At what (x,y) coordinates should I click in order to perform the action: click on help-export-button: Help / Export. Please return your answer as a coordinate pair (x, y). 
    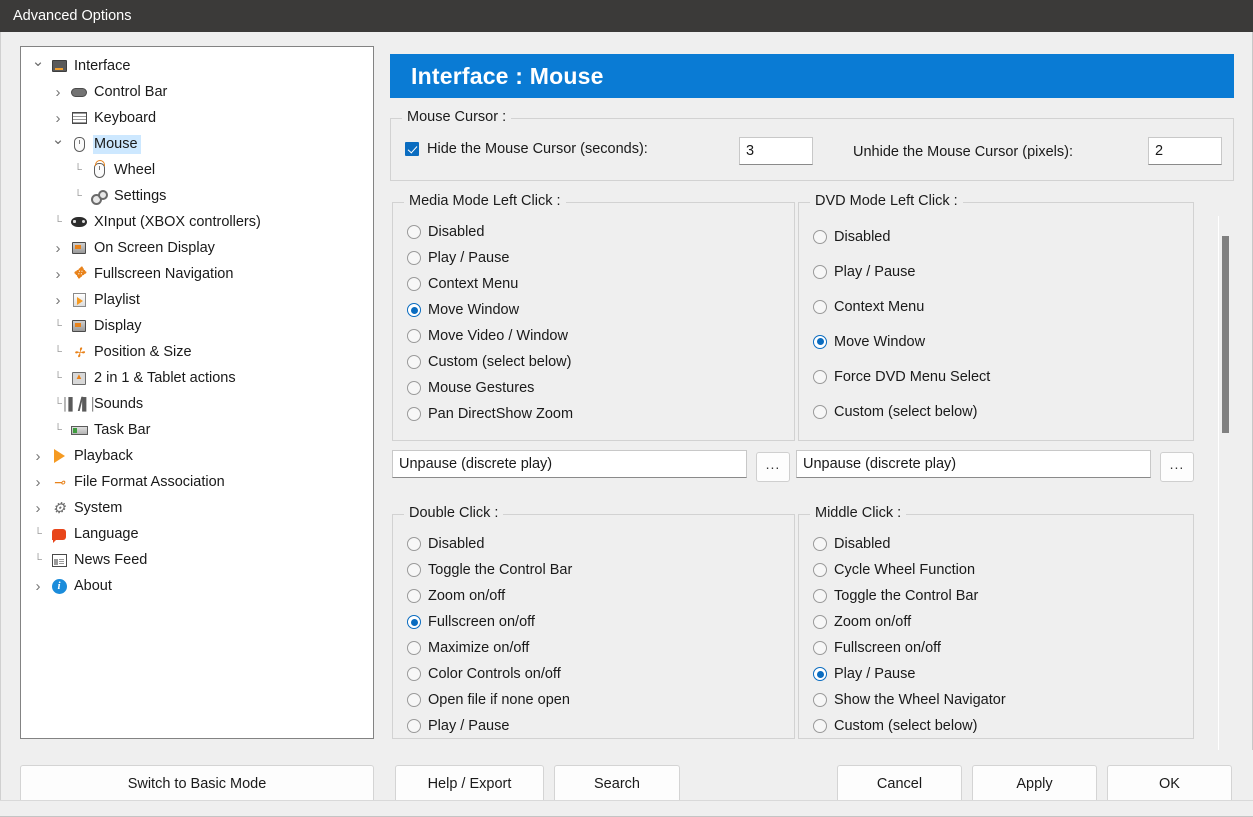
    Looking at the image, I should click on (469, 784).